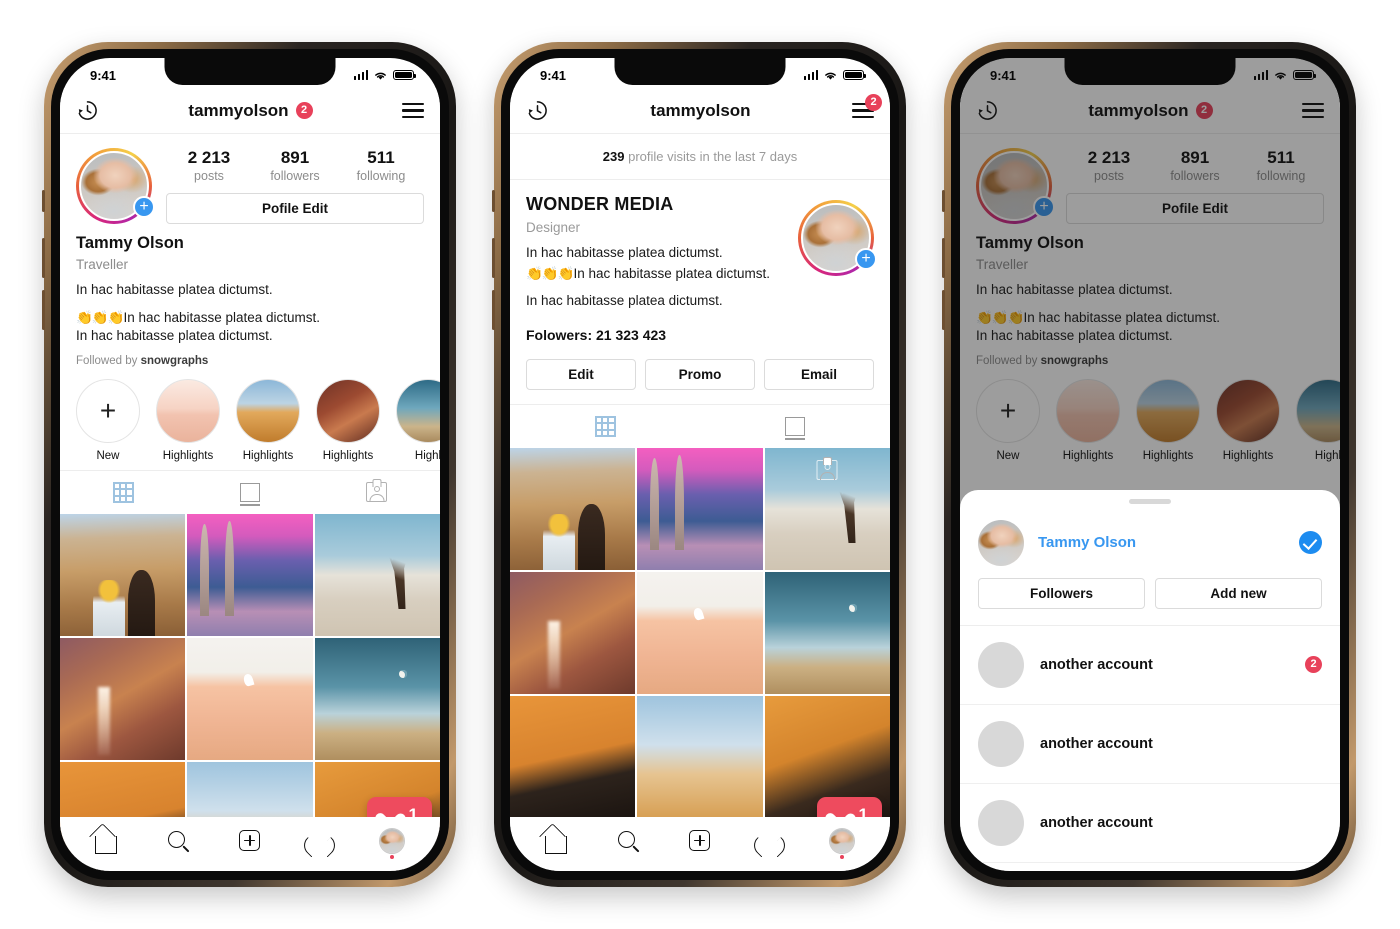  I want to click on followers-button: Followers, so click(1061, 593).